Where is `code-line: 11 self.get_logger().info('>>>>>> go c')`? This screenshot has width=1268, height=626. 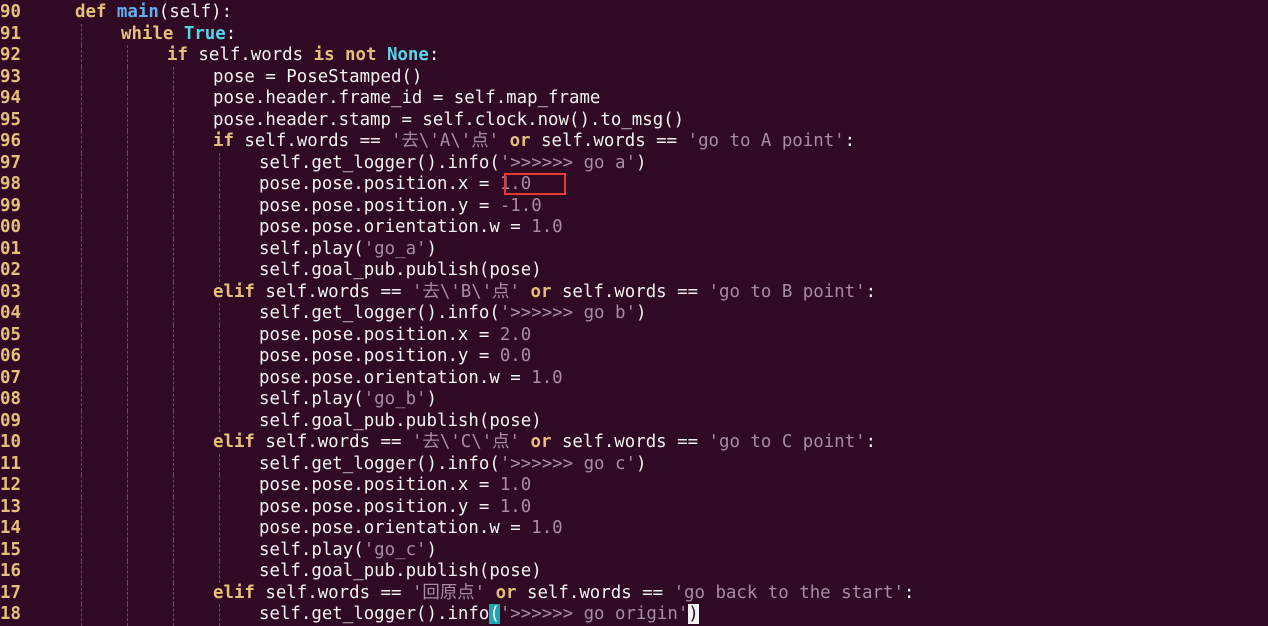 code-line: 11 self.get_logger().info('>>>>>> go c') is located at coordinates (634, 464).